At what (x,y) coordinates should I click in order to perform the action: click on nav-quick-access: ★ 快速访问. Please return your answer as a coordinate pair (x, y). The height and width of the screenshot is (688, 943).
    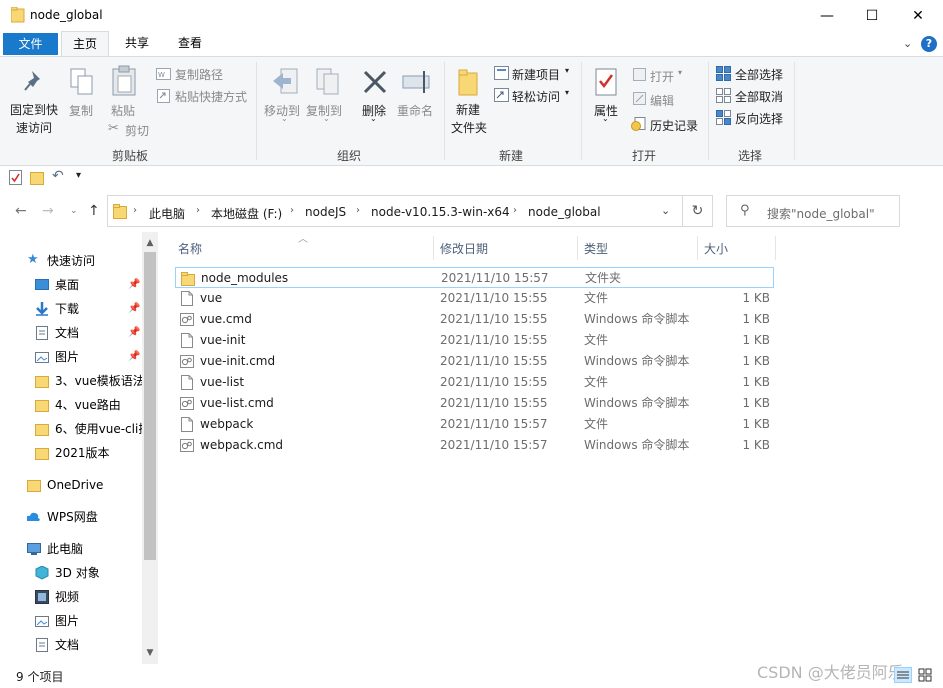
    Looking at the image, I should click on (84, 261).